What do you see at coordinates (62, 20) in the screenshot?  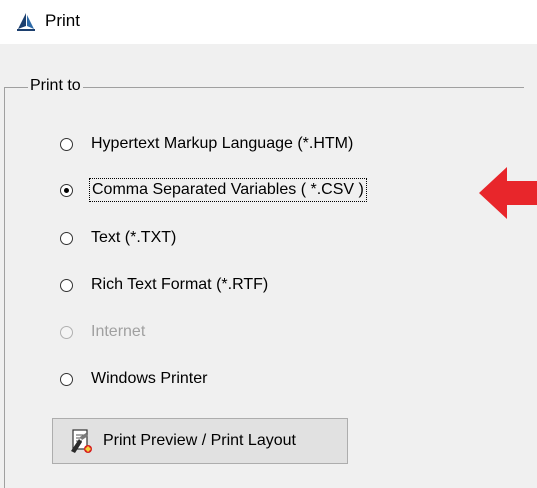 I see `window-title: Print` at bounding box center [62, 20].